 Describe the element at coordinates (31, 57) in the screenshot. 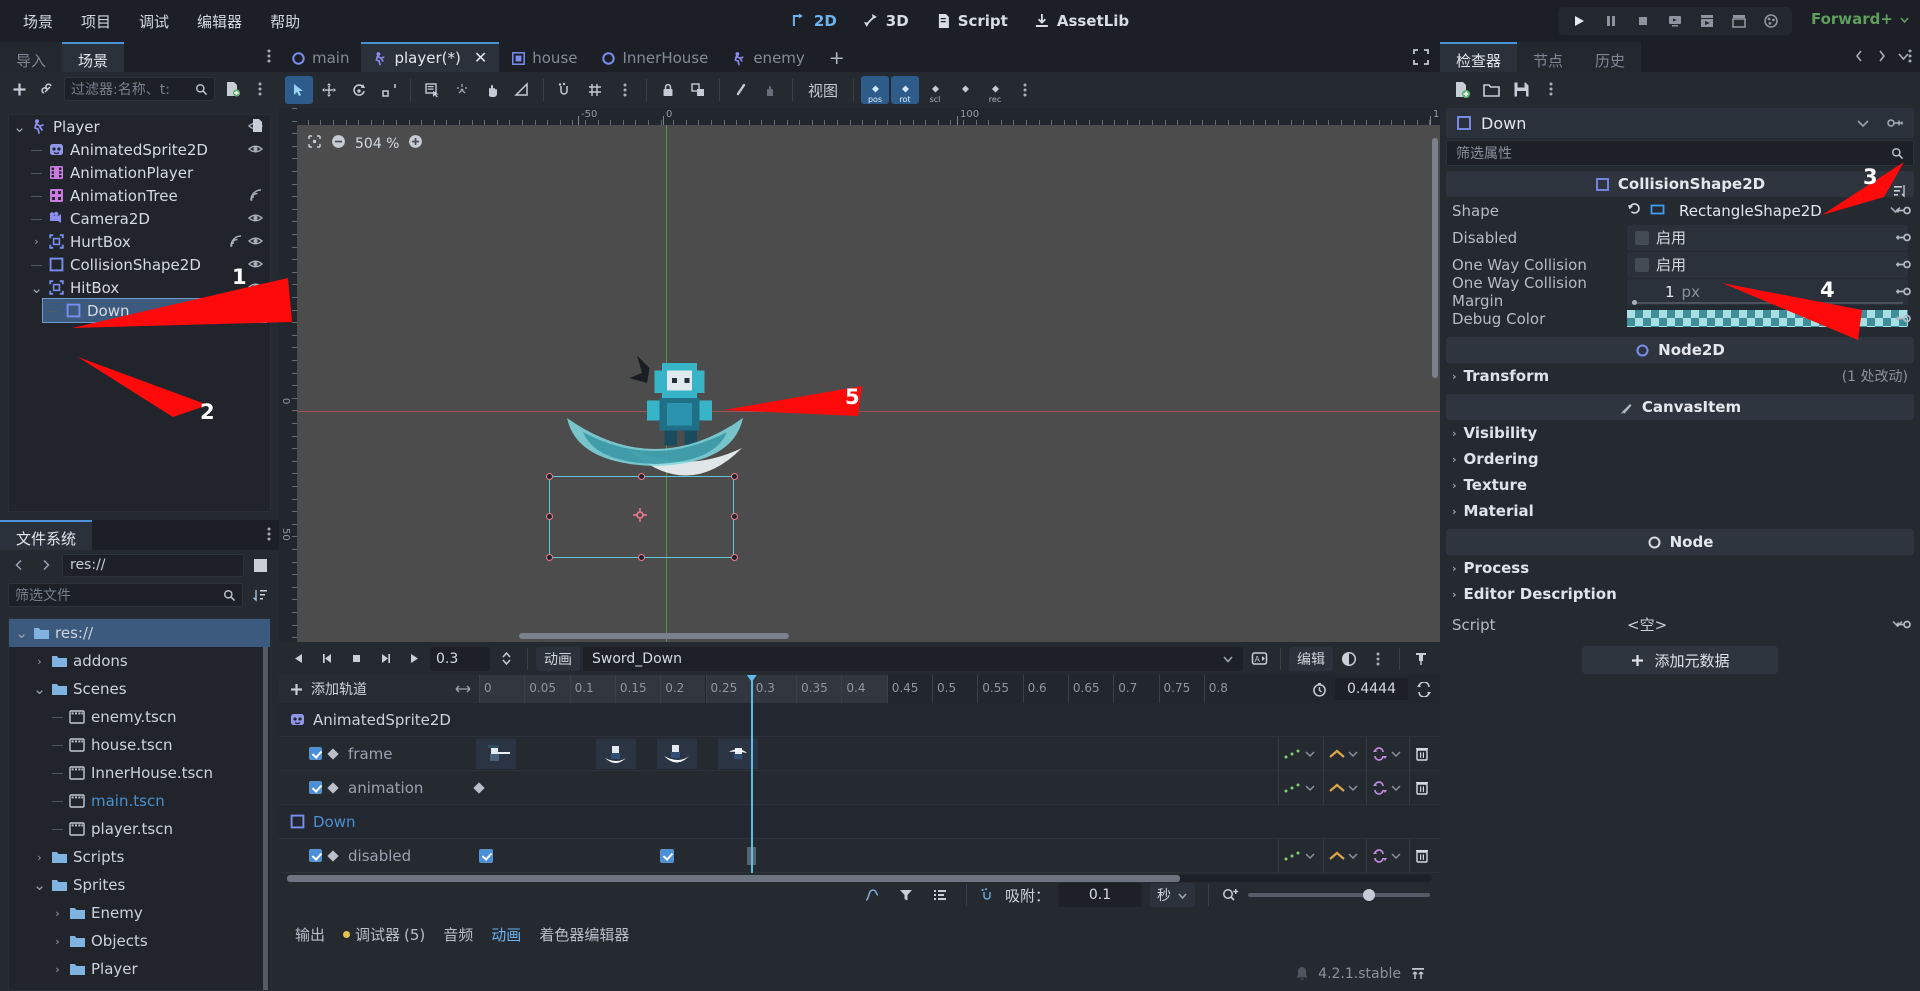

I see `scene-dock-tab-1: 导入` at that location.